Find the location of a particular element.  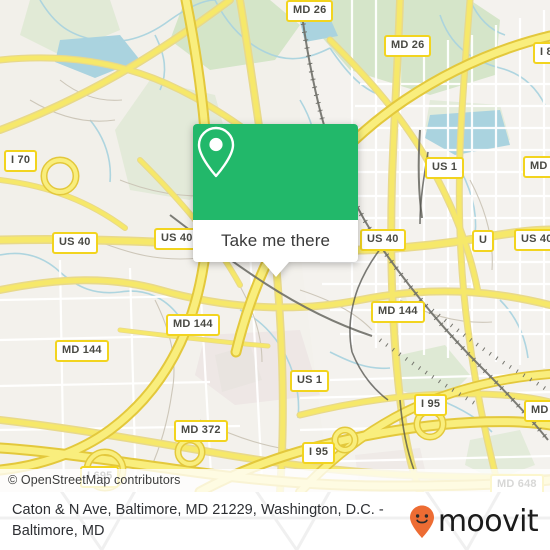

road-shield: MD 372 is located at coordinates (201, 431).